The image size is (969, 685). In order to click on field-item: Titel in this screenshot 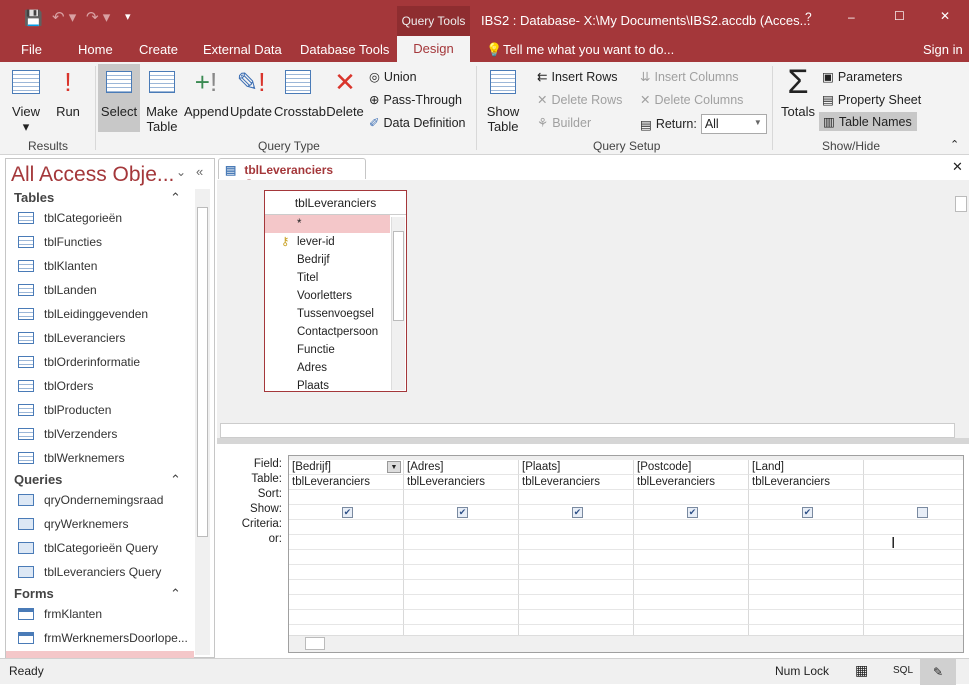, I will do `click(327, 278)`.